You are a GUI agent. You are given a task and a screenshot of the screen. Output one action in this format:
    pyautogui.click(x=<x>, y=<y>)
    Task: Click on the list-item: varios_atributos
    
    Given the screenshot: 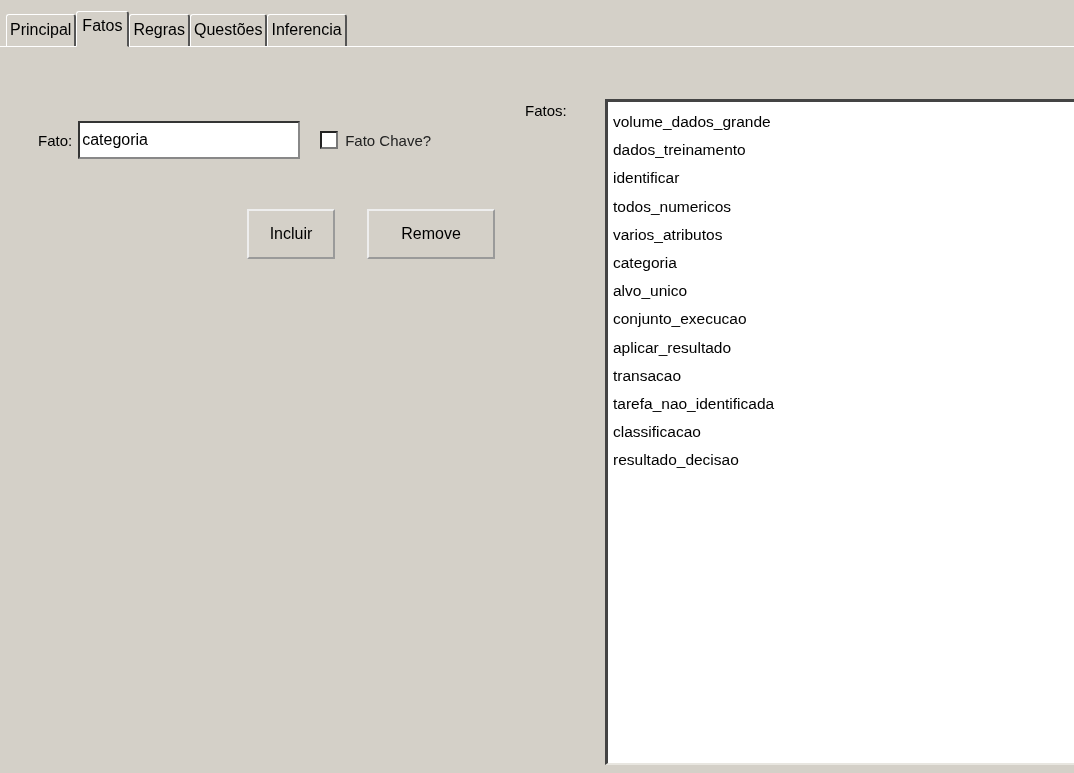 What is the action you would take?
    pyautogui.click(x=668, y=234)
    